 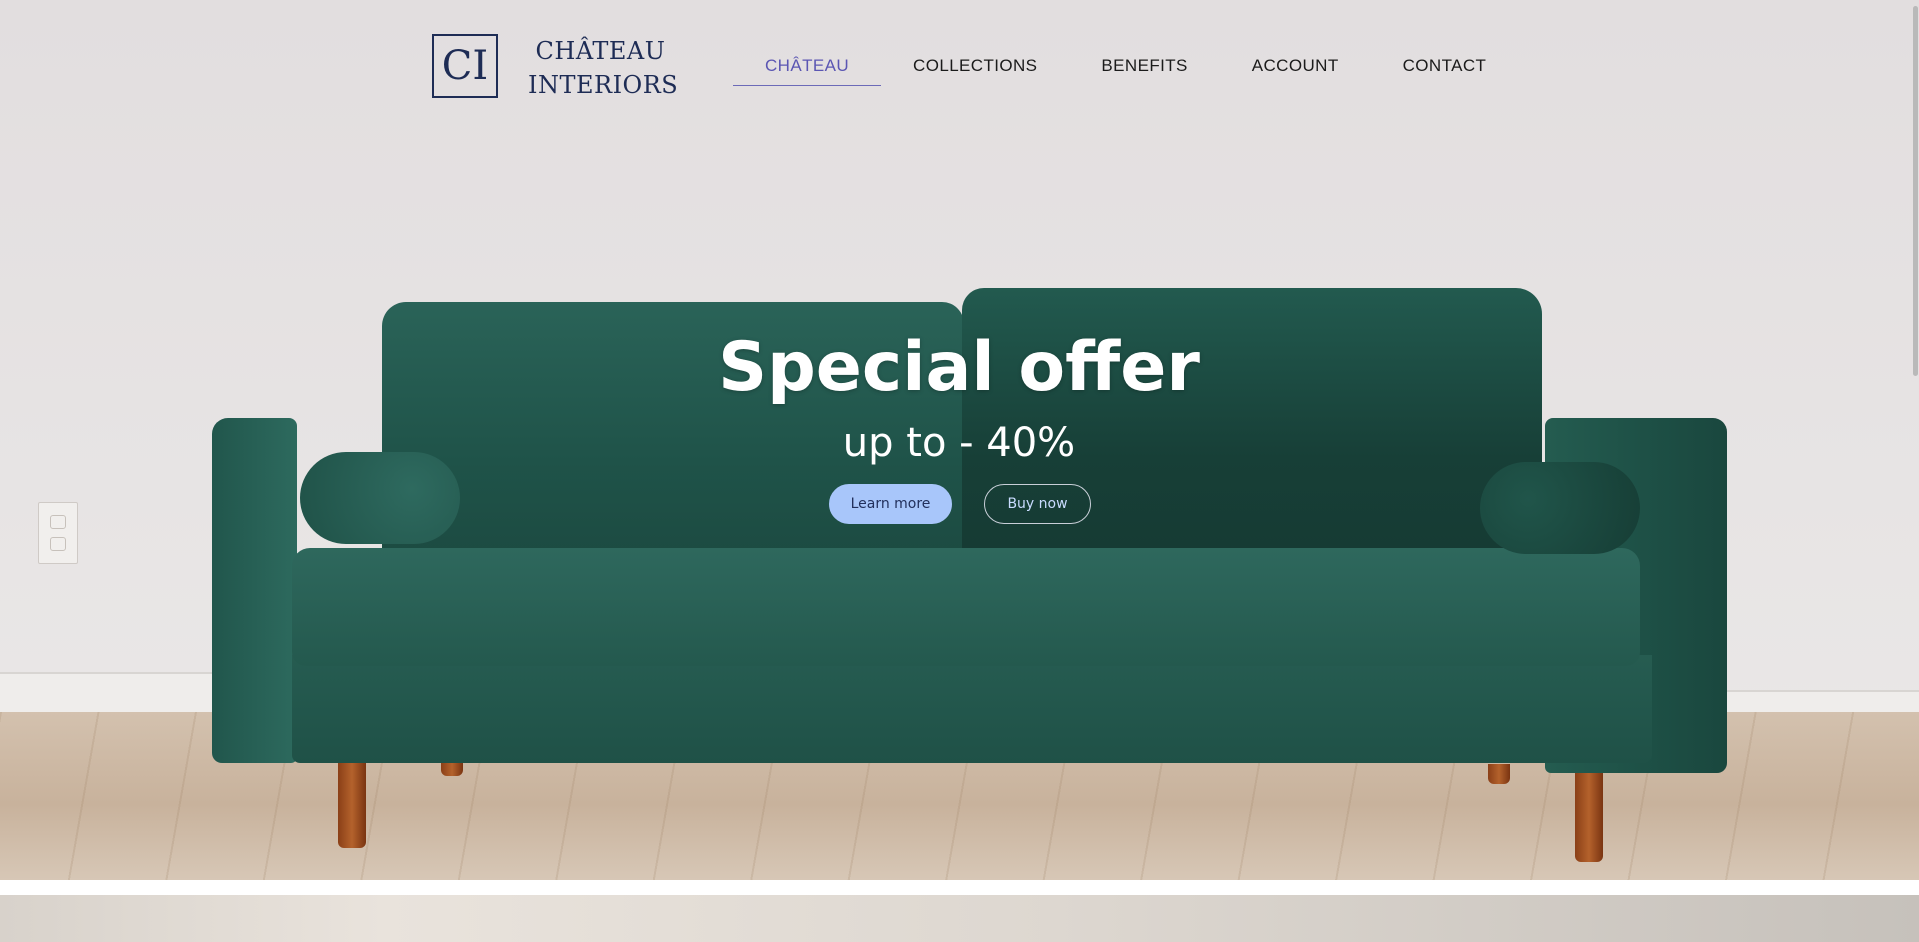 I want to click on logo-monogram: CI, so click(x=465, y=66).